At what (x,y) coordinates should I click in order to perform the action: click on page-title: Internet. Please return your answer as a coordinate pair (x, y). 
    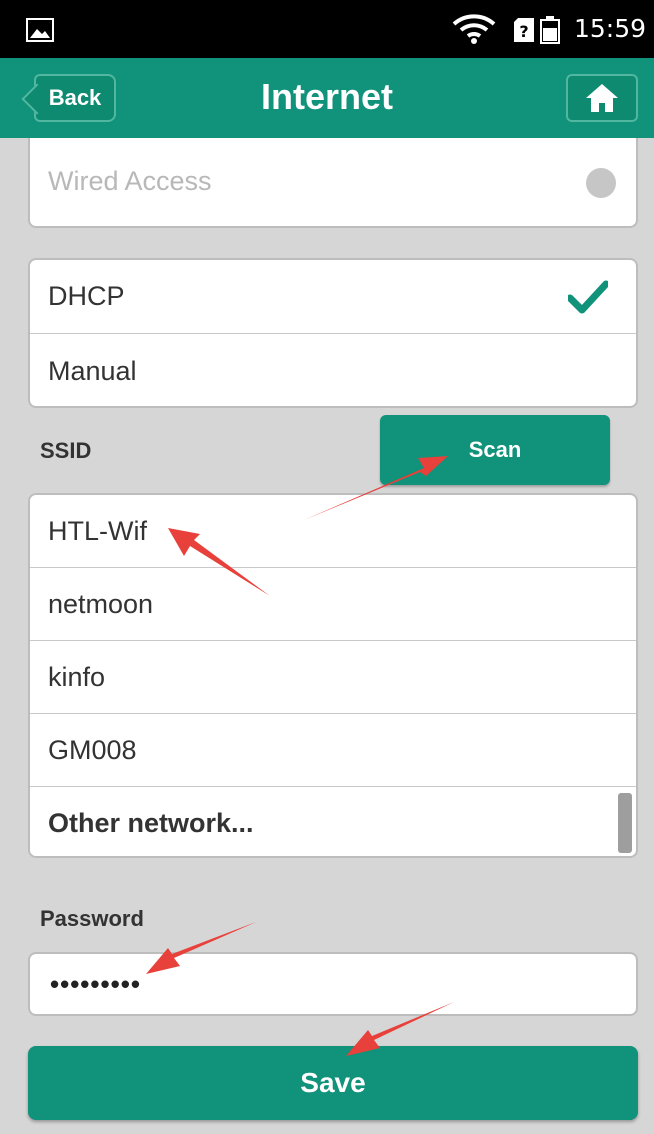
    Looking at the image, I should click on (326, 96).